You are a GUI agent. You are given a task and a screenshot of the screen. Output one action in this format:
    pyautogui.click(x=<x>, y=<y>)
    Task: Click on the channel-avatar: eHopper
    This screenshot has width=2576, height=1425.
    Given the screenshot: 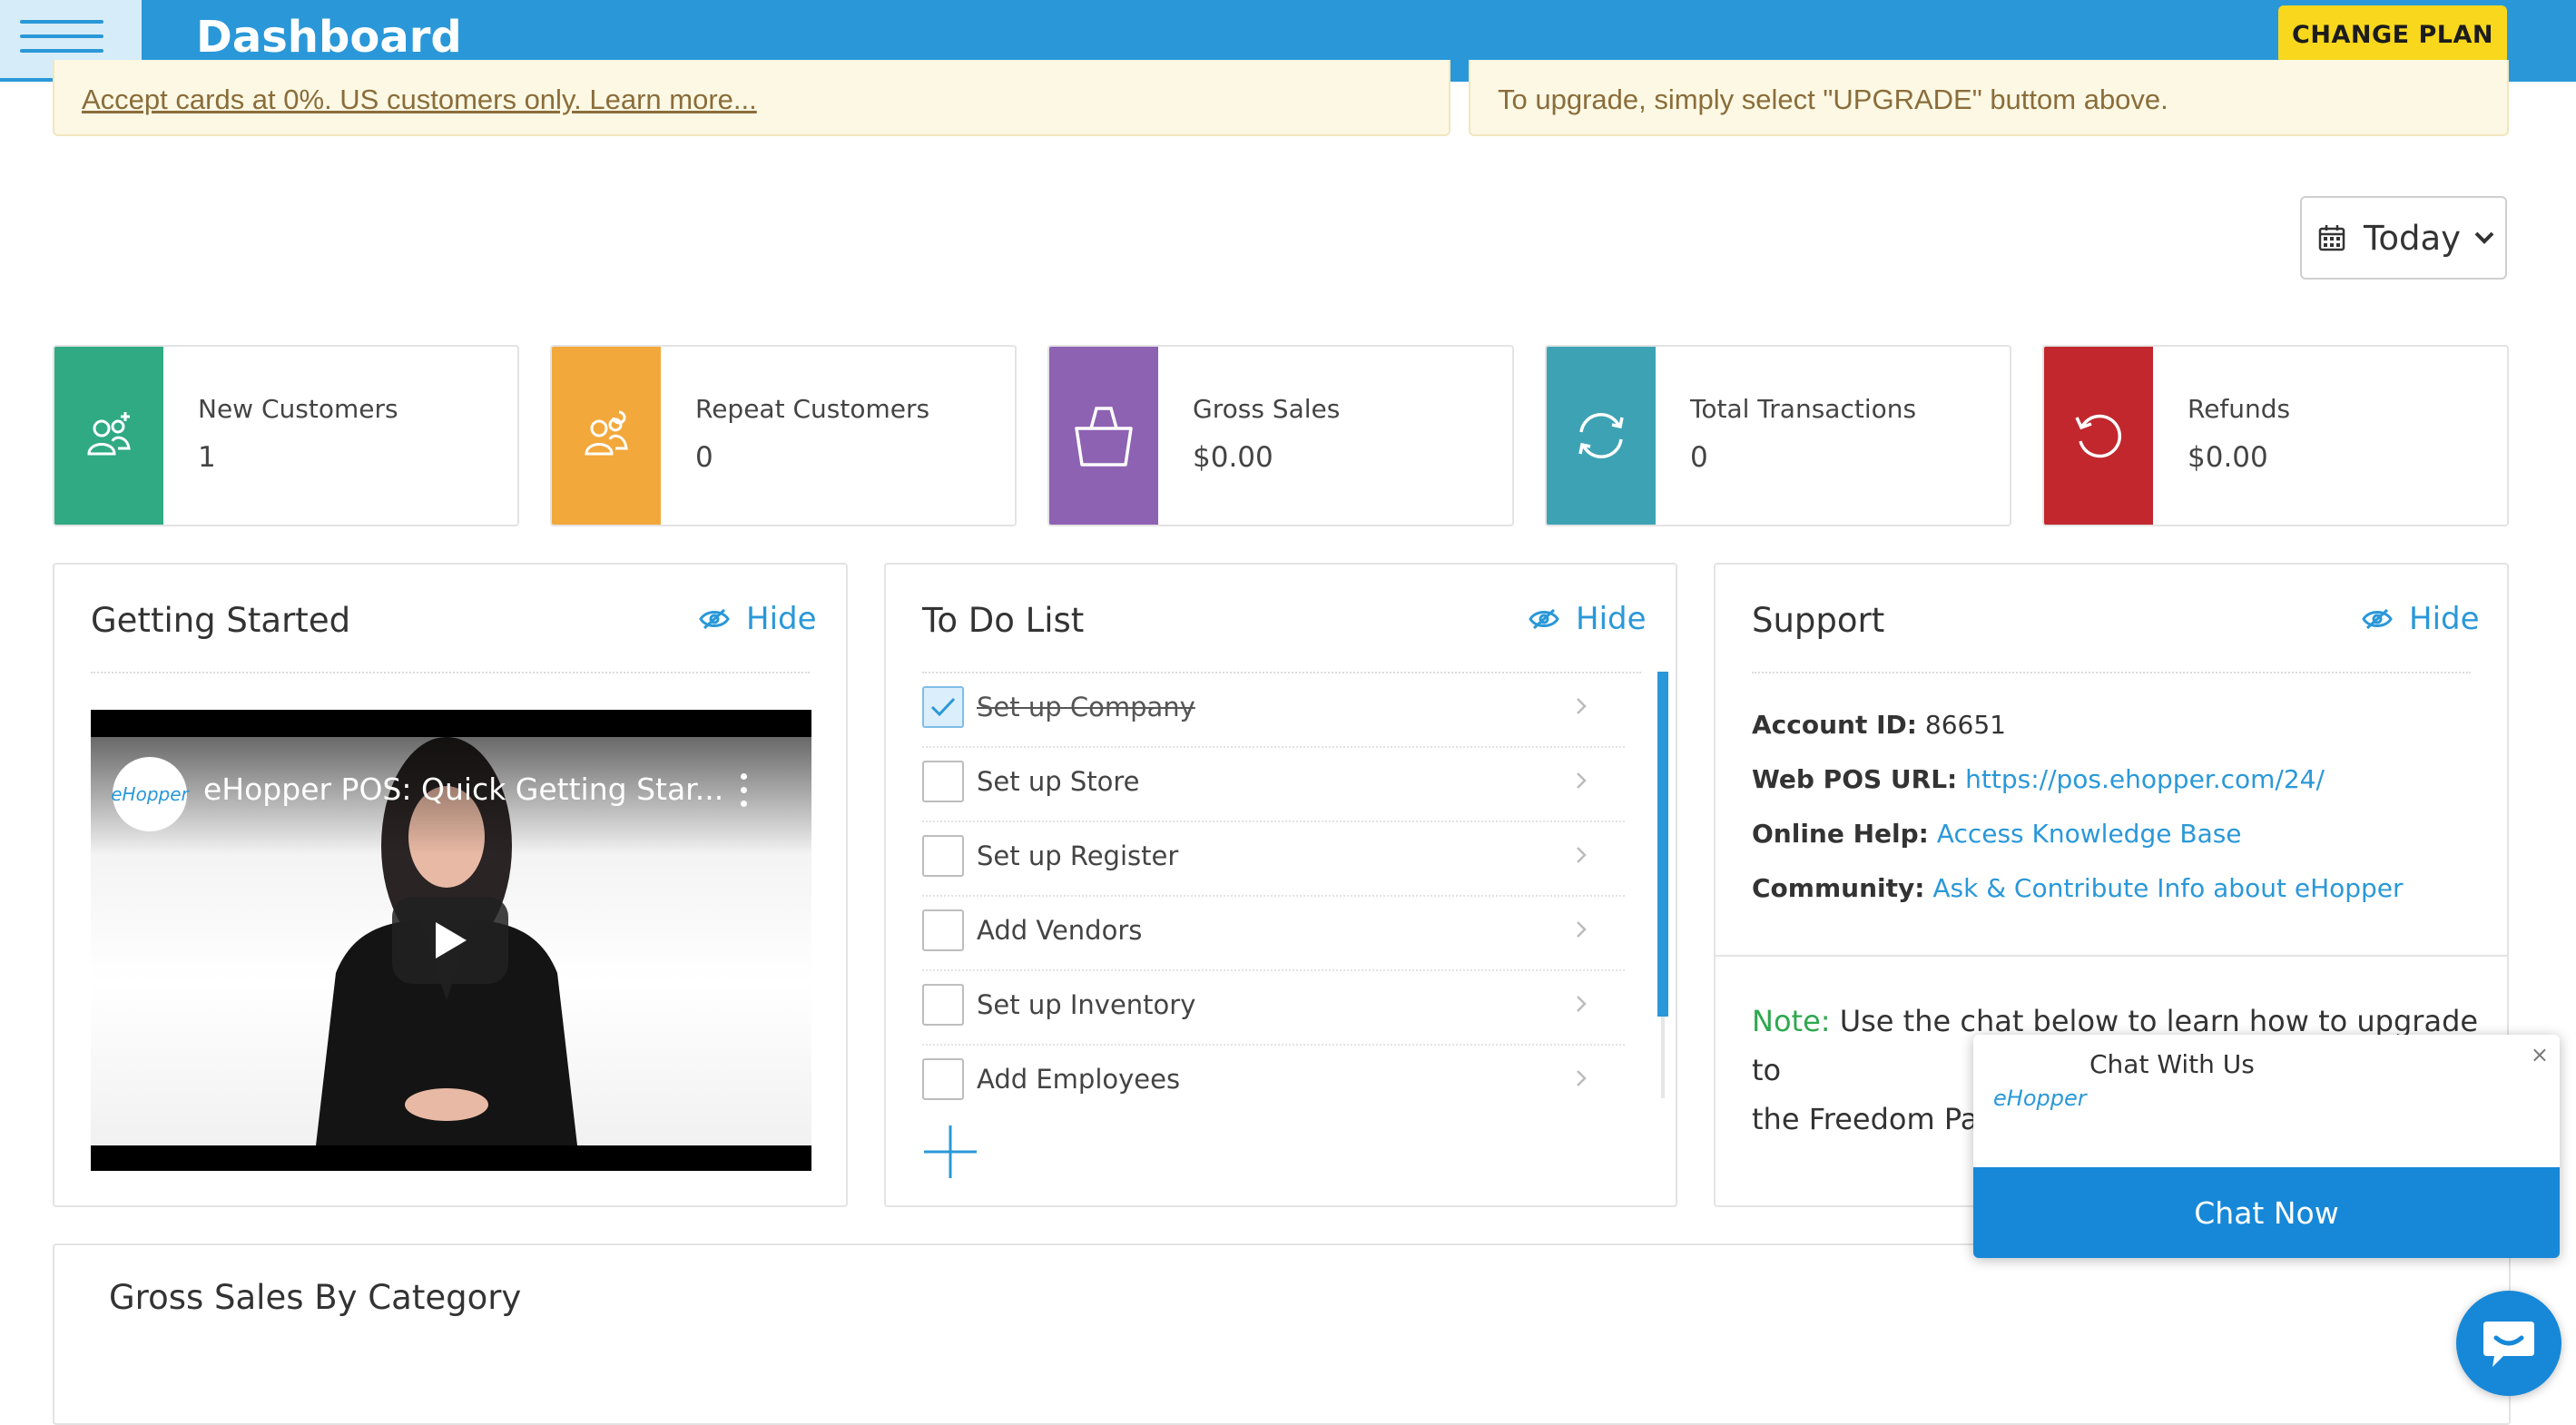 What is the action you would take?
    pyautogui.click(x=150, y=794)
    